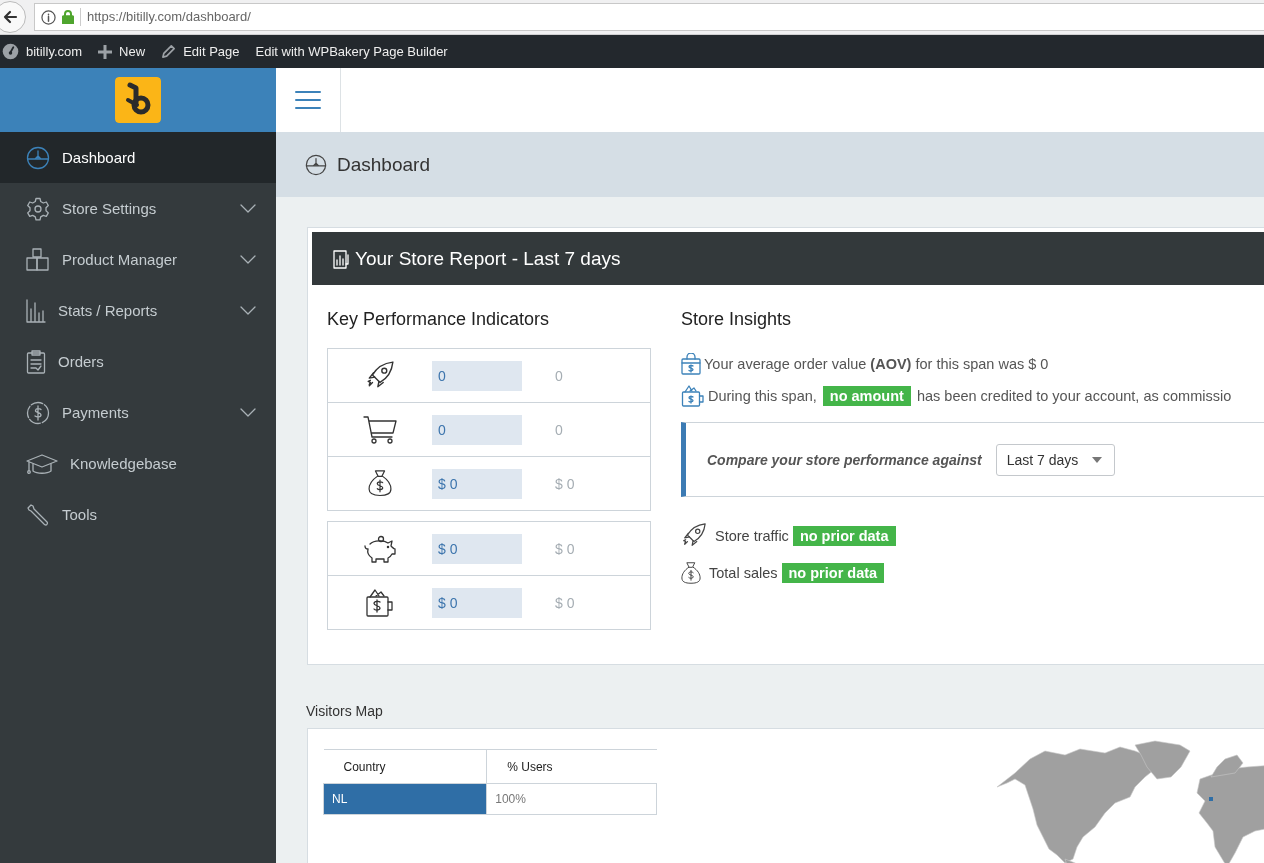  Describe the element at coordinates (743, 572) in the screenshot. I see `comparison-label: Total sales` at that location.